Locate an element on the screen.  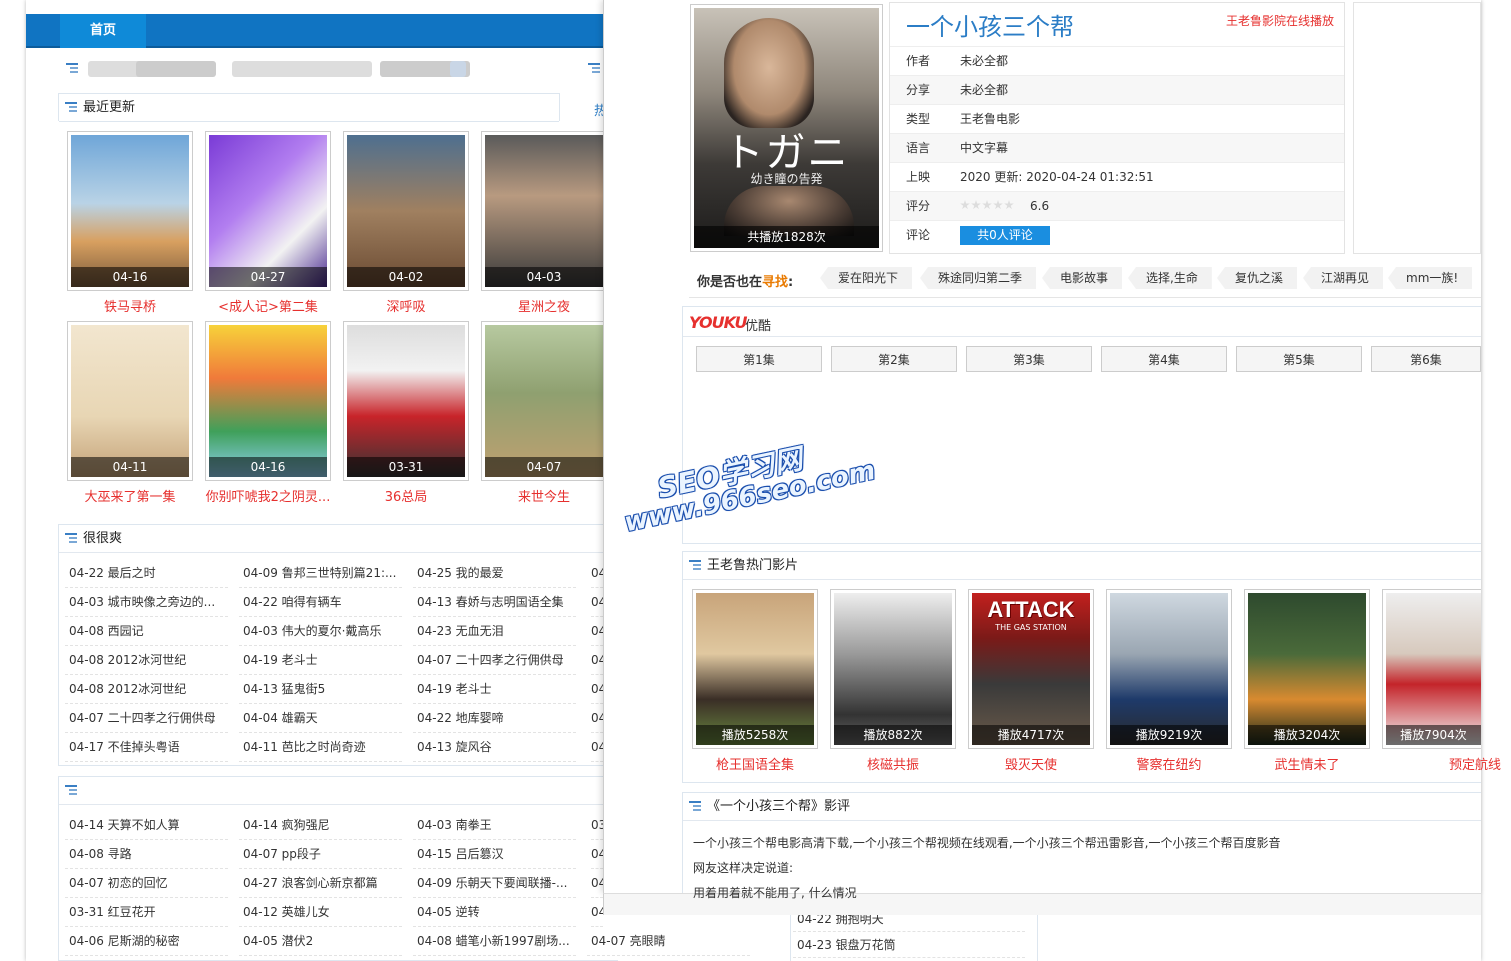
hot-title-link: 武生情未了 is located at coordinates (1307, 763).